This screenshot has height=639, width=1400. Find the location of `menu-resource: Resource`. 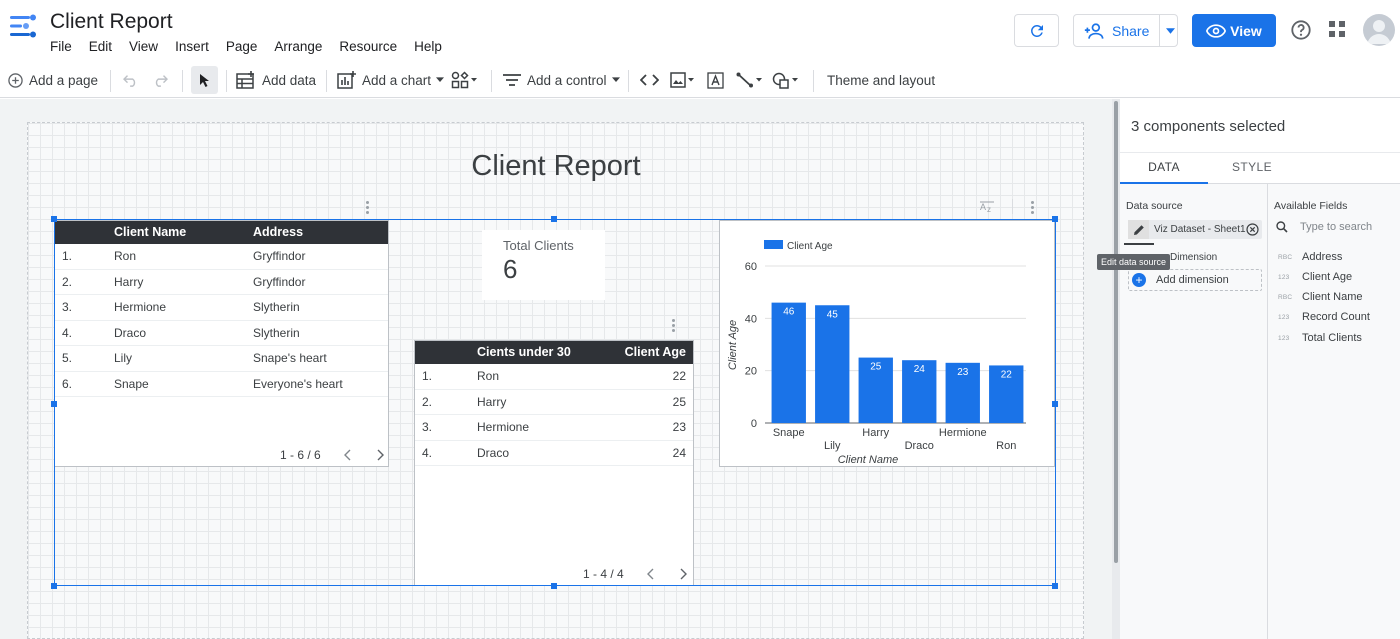

menu-resource: Resource is located at coordinates (368, 46).